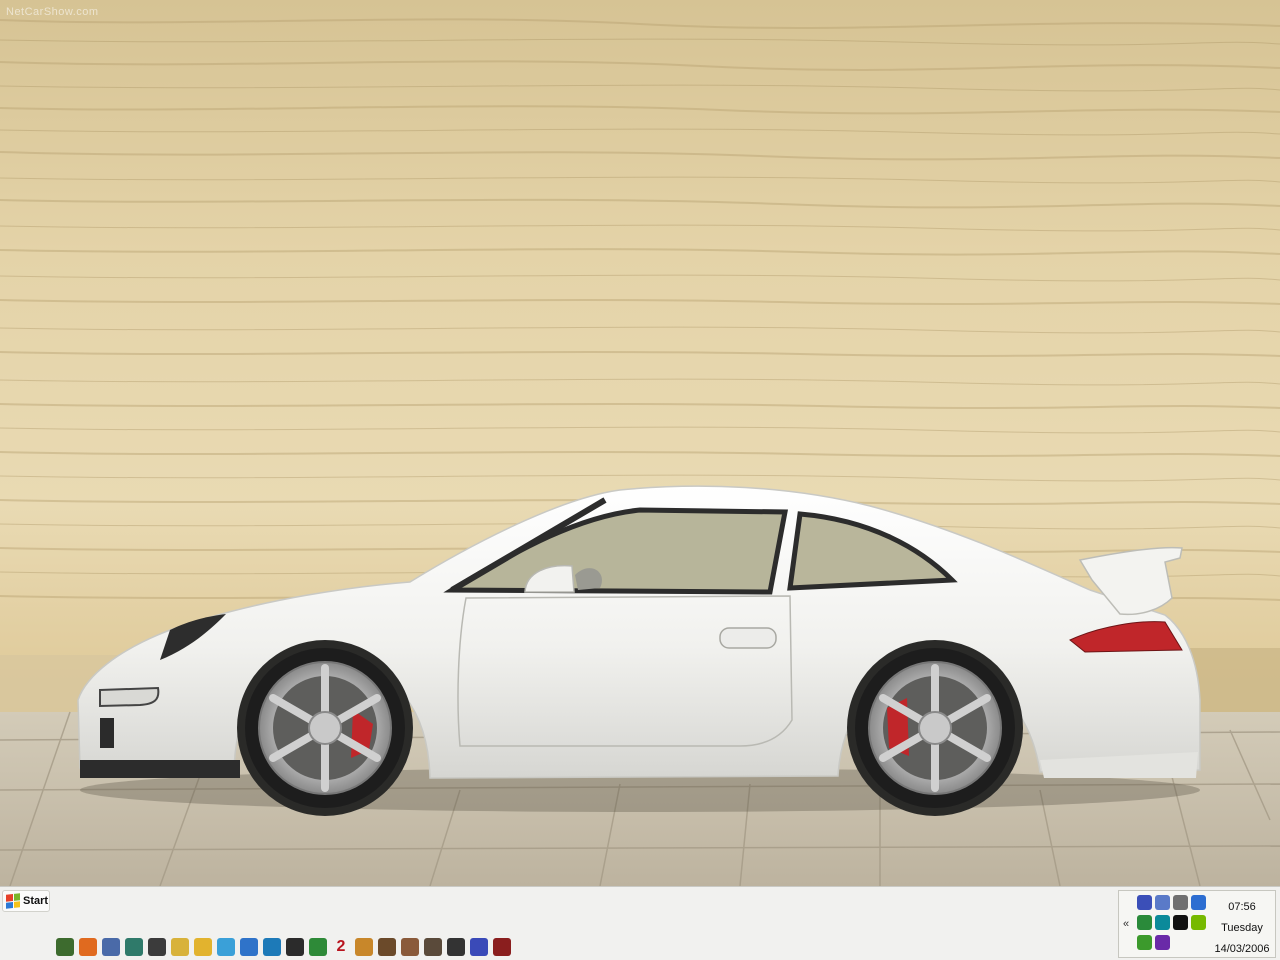  What do you see at coordinates (65, 947) in the screenshot?
I see `arrow-cursor-icon` at bounding box center [65, 947].